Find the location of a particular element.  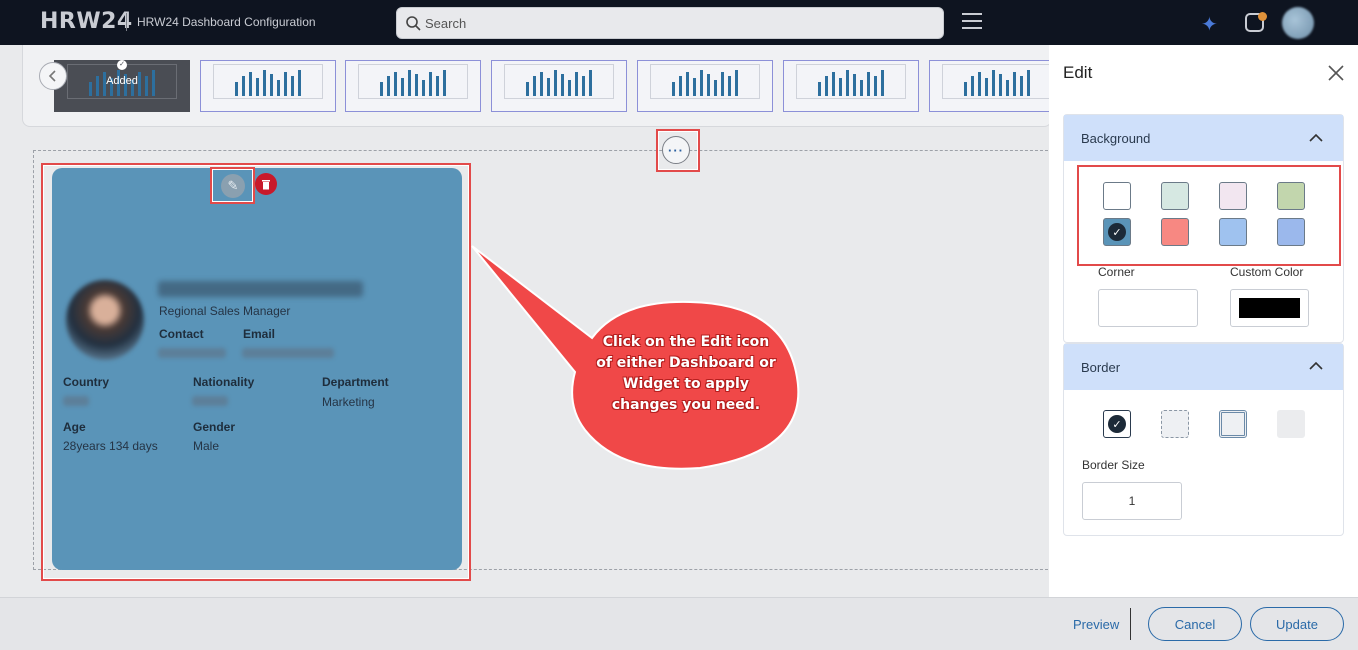

ai-sparkle-icon: ✦ is located at coordinates (1209, 24).